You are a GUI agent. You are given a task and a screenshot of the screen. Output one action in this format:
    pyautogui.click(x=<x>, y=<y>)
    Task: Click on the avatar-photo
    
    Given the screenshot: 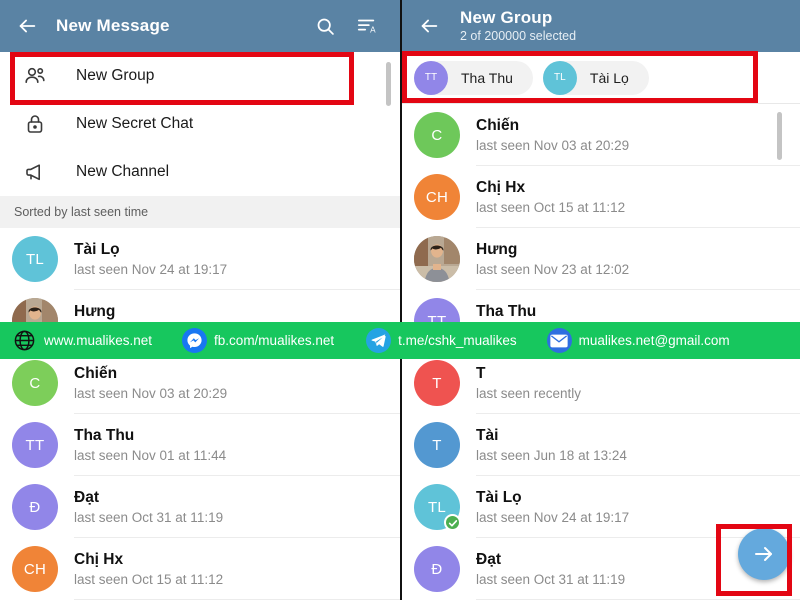 What is the action you would take?
    pyautogui.click(x=437, y=259)
    